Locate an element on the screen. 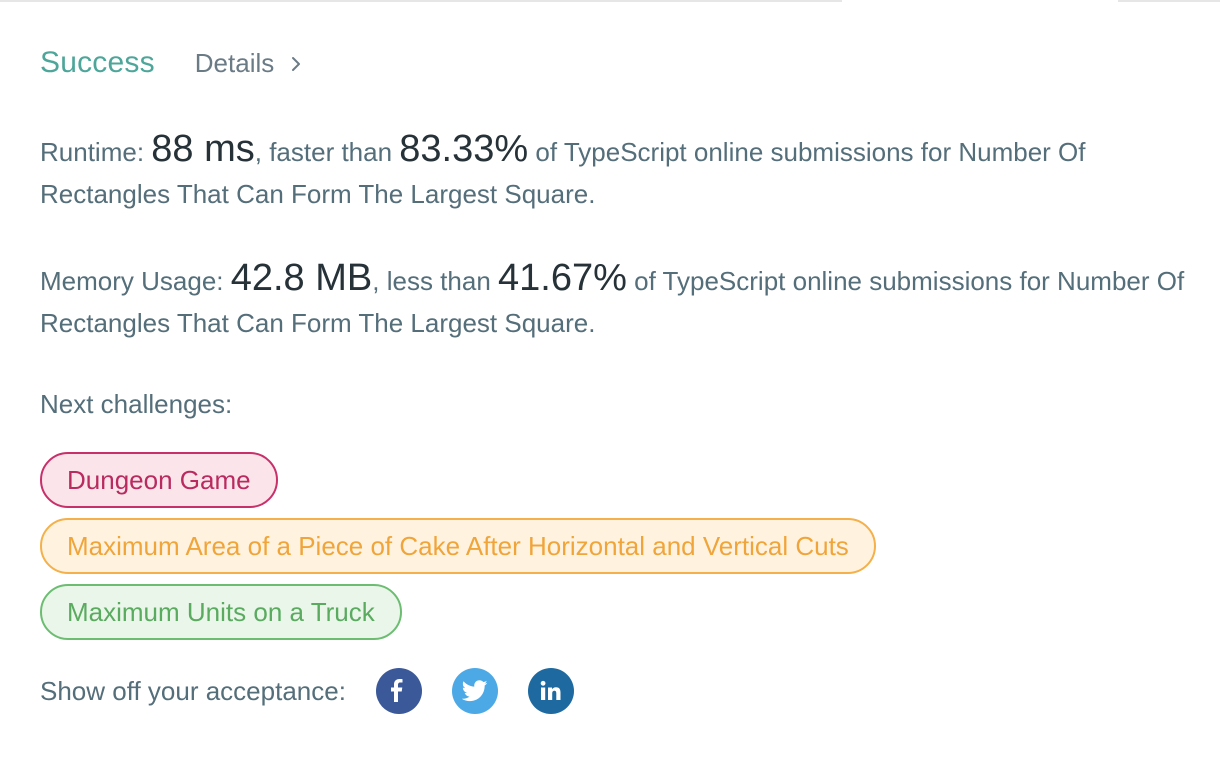 The image size is (1220, 758). twitter-glyph is located at coordinates (474, 691).